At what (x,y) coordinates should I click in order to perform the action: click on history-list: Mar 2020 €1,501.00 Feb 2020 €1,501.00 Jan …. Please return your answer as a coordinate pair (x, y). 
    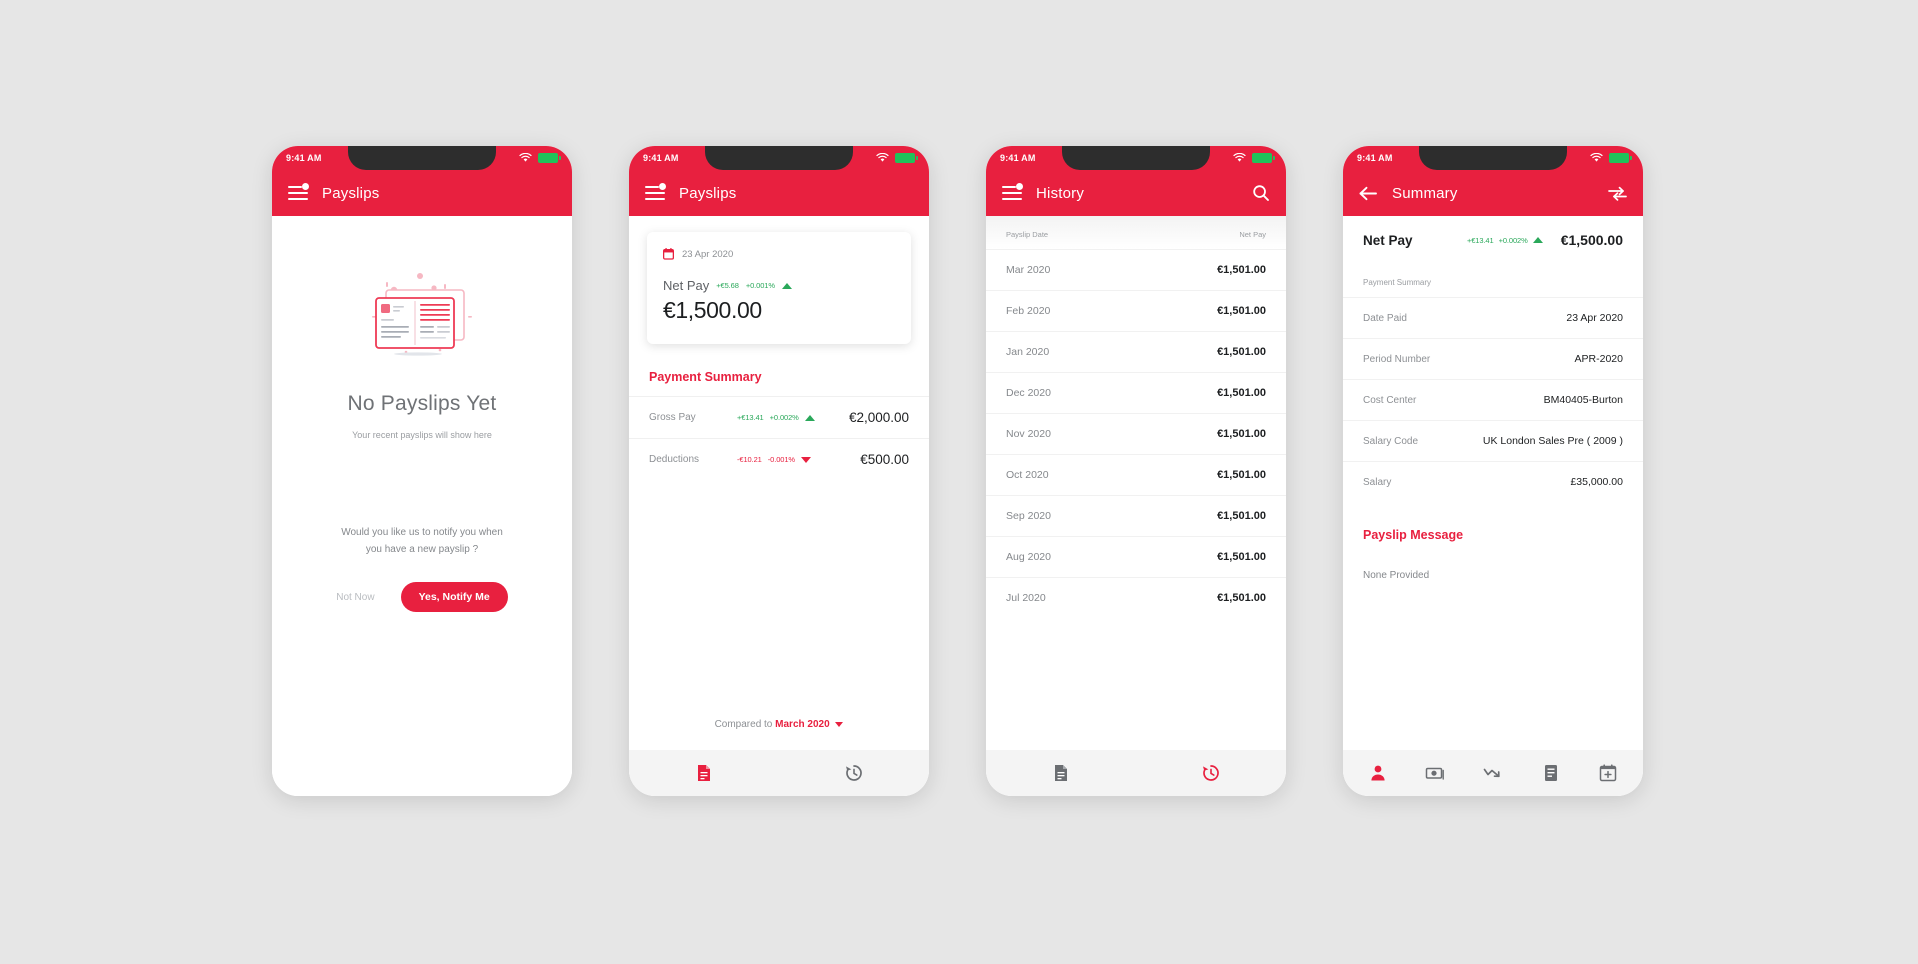
    Looking at the image, I should click on (1136, 499).